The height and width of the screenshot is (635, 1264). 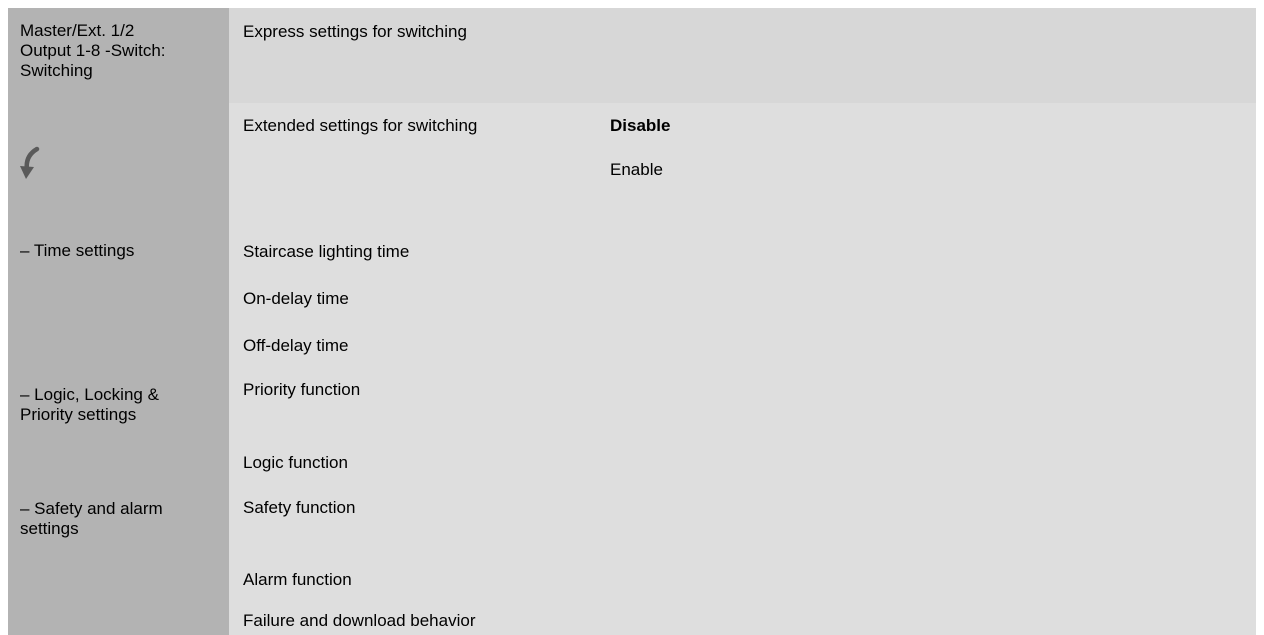 What do you see at coordinates (295, 462) in the screenshot?
I see `logic-function-label: Logic function` at bounding box center [295, 462].